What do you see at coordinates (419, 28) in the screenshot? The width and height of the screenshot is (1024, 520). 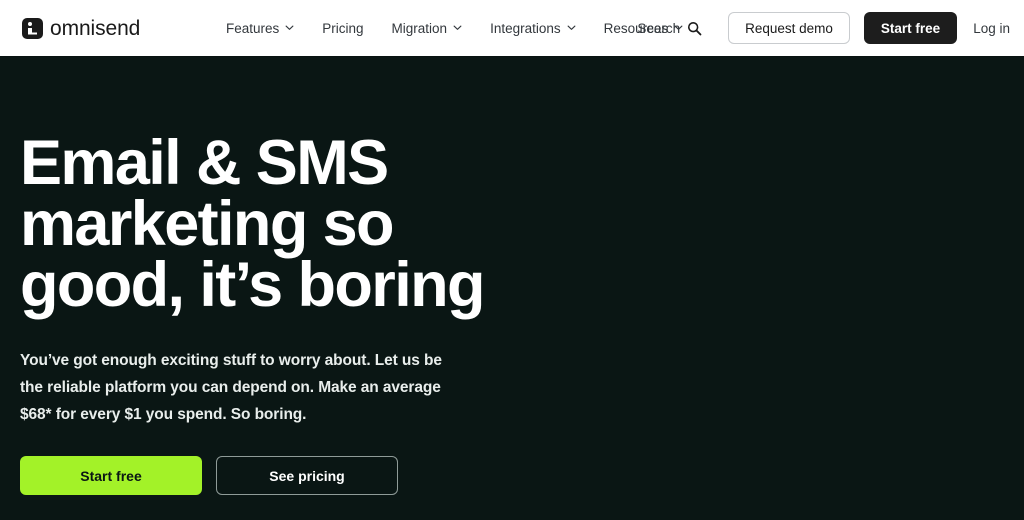 I see `nav-item-migration-label: Migration` at bounding box center [419, 28].